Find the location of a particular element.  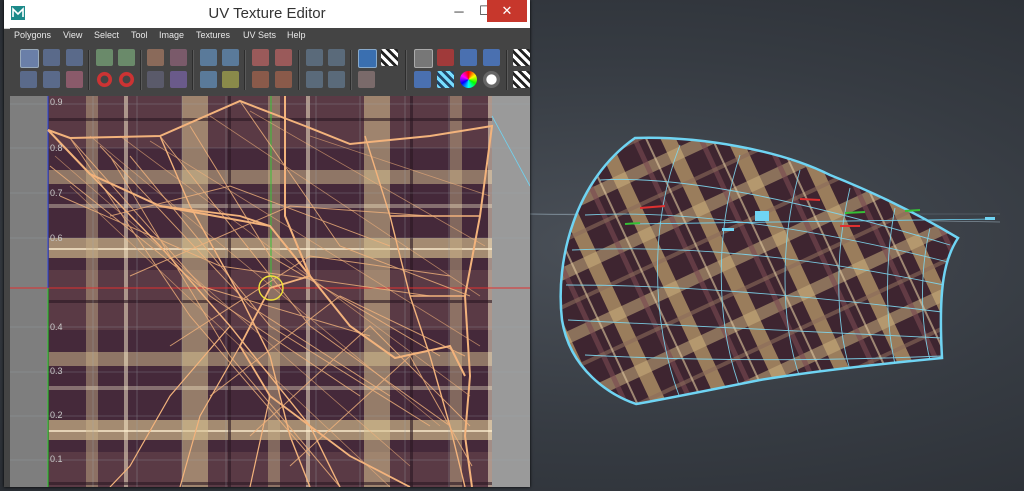

exposure-icon is located at coordinates (491, 79).